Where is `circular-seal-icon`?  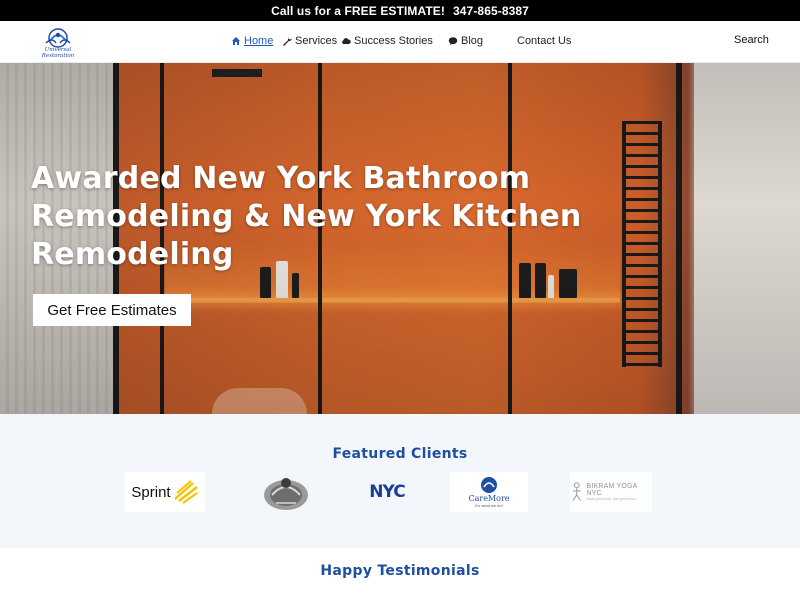 circular-seal-icon is located at coordinates (286, 492).